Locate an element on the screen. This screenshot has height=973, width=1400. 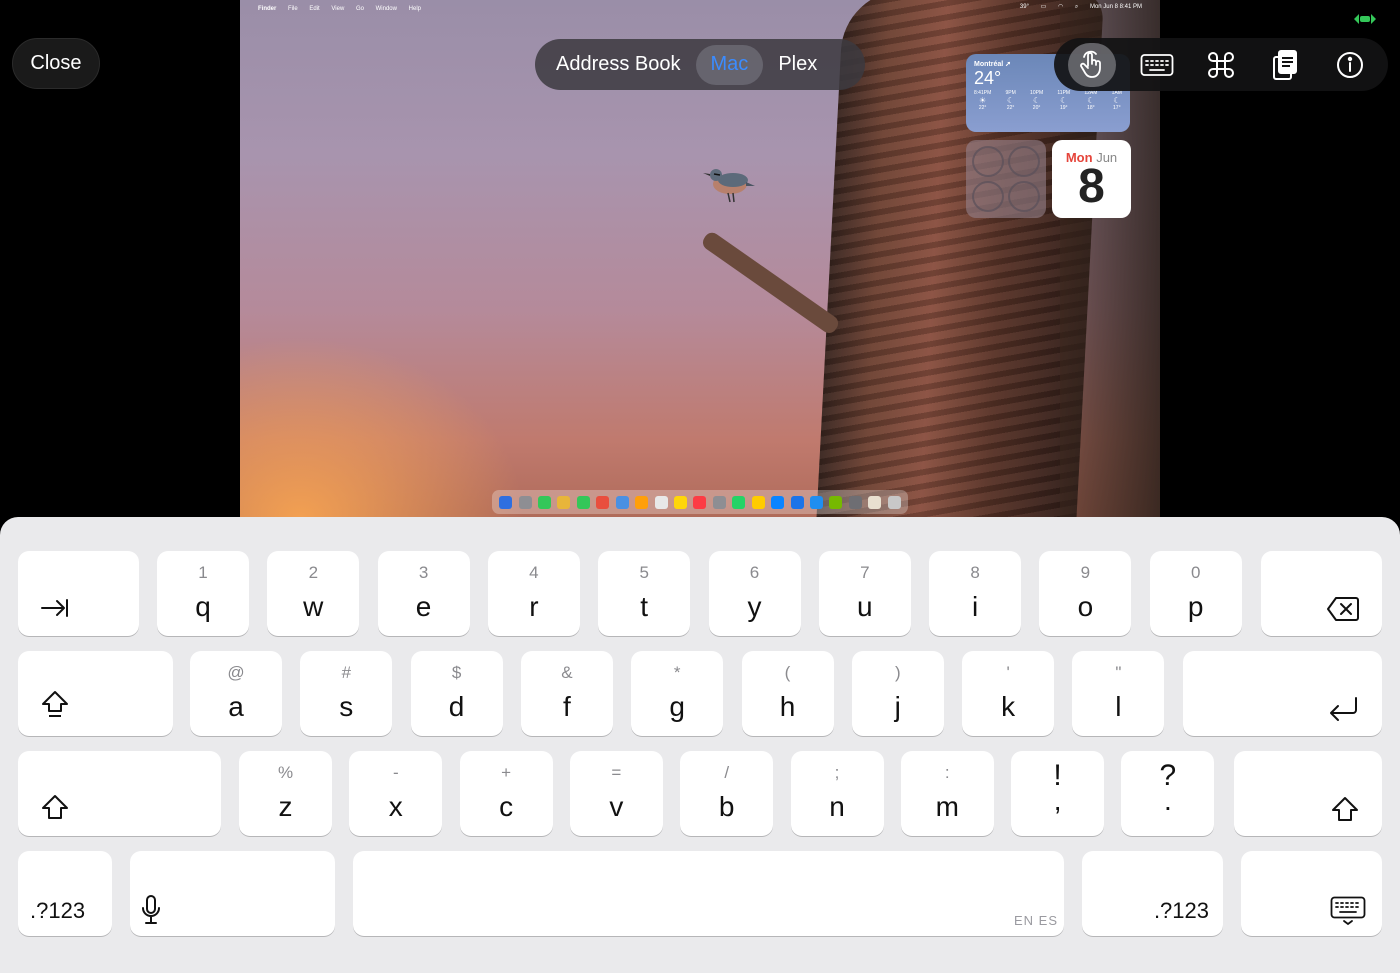
menu-file: File is located at coordinates (293, 9).